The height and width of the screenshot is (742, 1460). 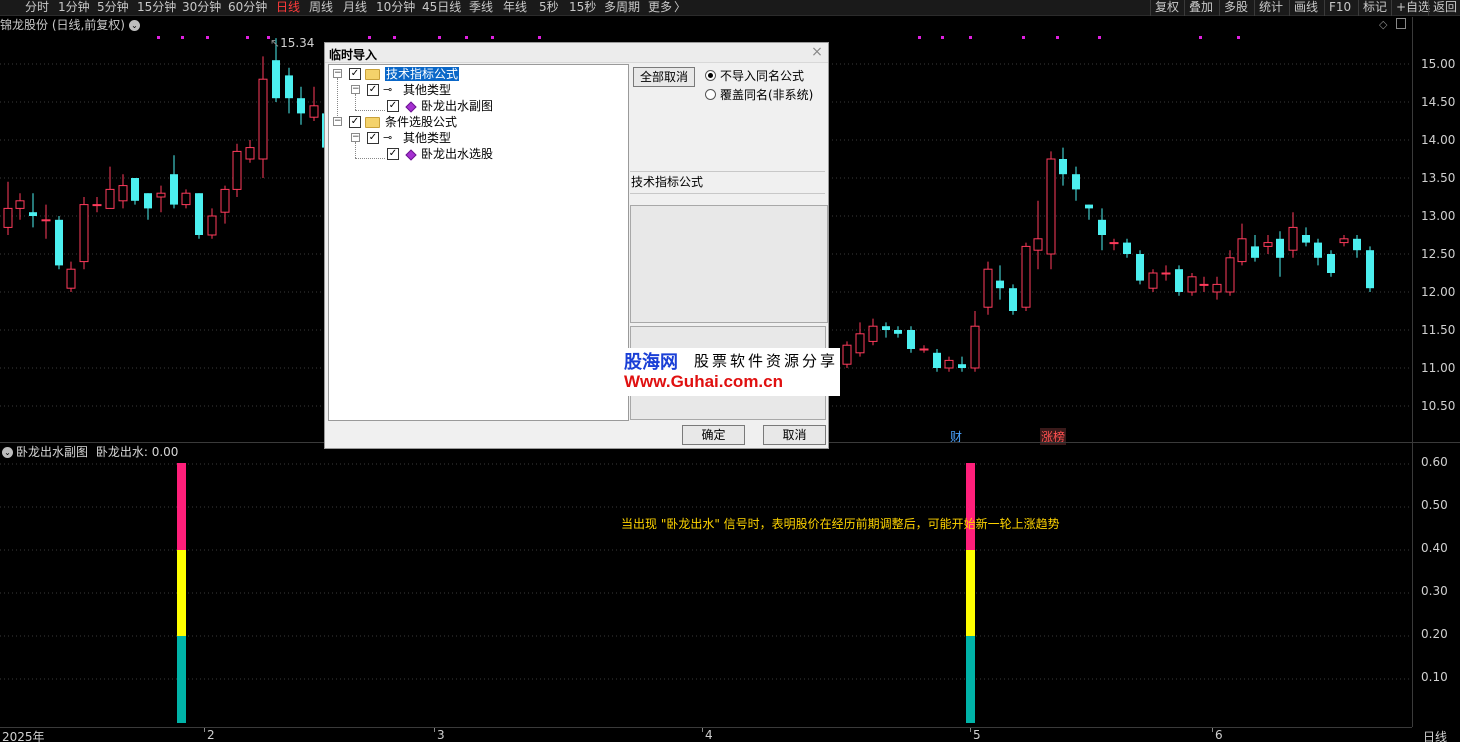 What do you see at coordinates (1337, 8) in the screenshot?
I see `f10-button: F10` at bounding box center [1337, 8].